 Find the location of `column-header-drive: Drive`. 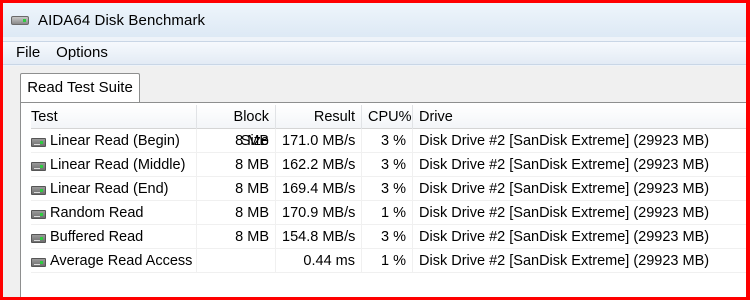

column-header-drive: Drive is located at coordinates (579, 117).